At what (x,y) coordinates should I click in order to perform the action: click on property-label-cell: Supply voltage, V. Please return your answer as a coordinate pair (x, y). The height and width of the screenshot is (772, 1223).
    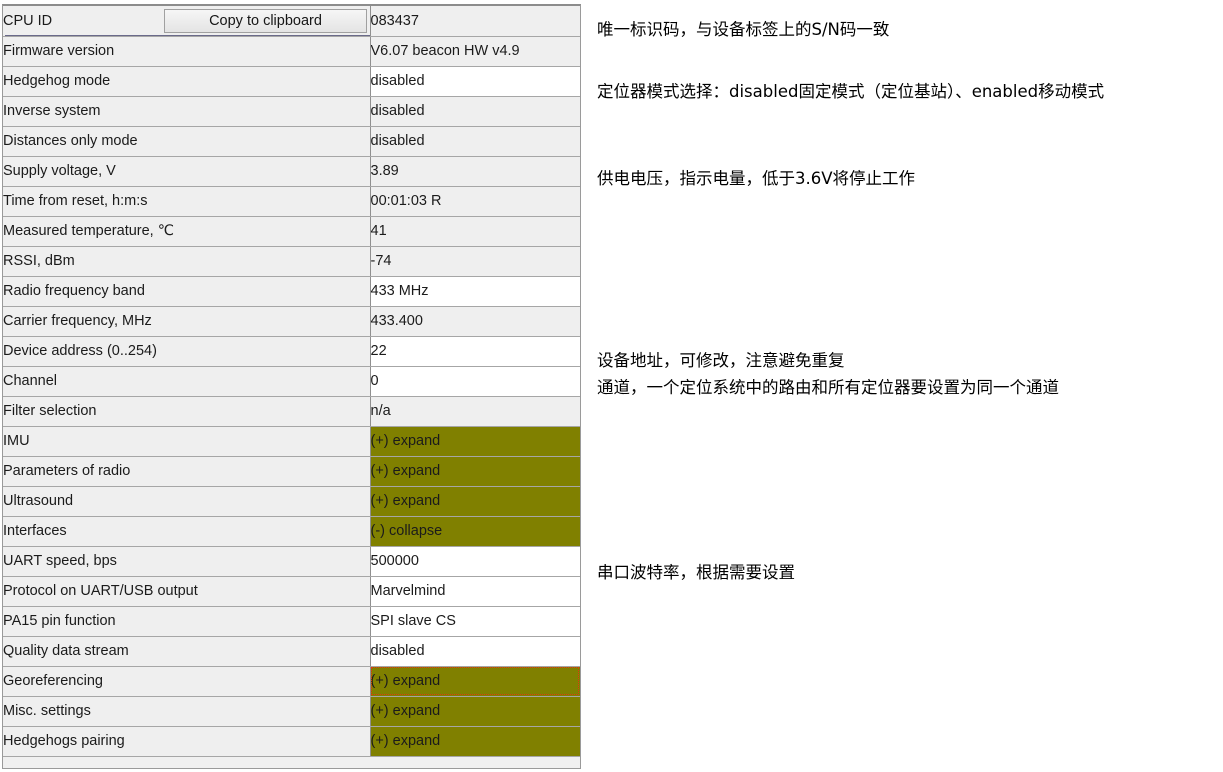
    Looking at the image, I should click on (187, 171).